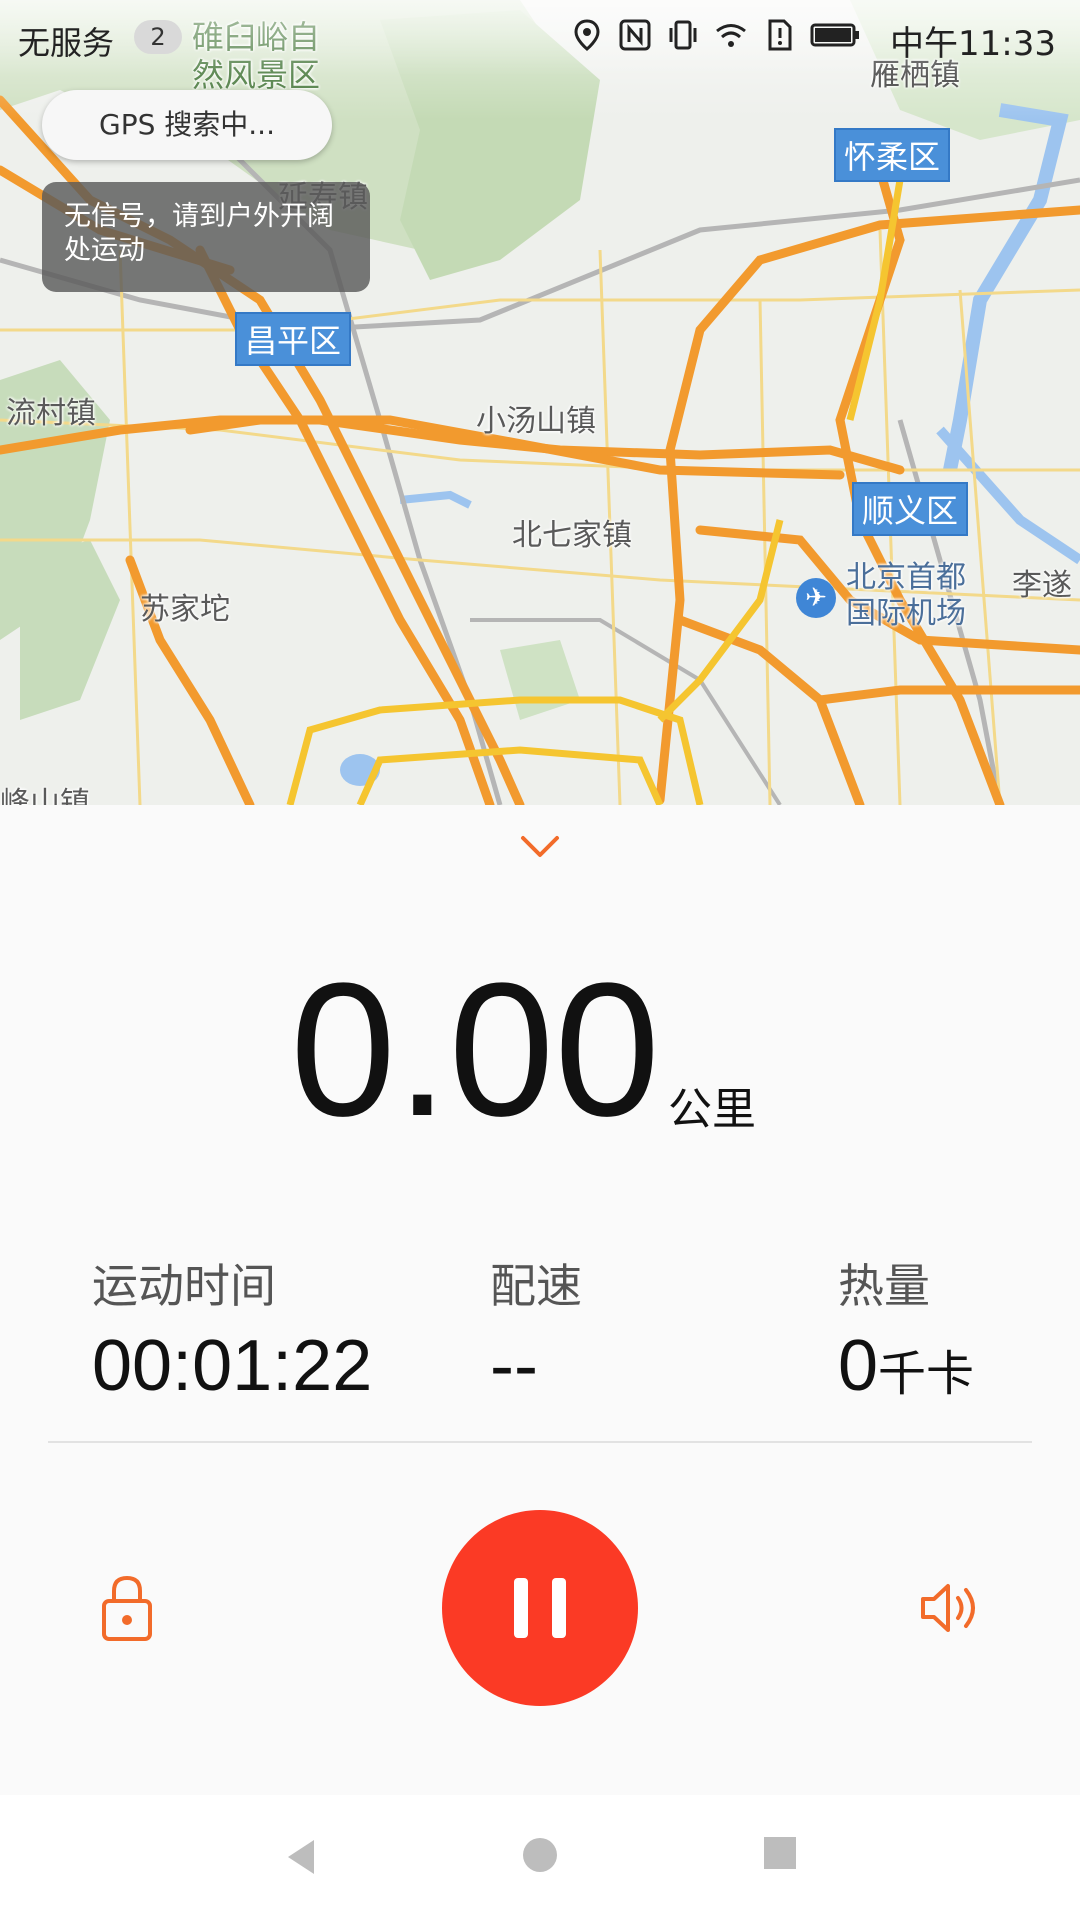  Describe the element at coordinates (948, 1608) in the screenshot. I see `speaker-icon` at that location.